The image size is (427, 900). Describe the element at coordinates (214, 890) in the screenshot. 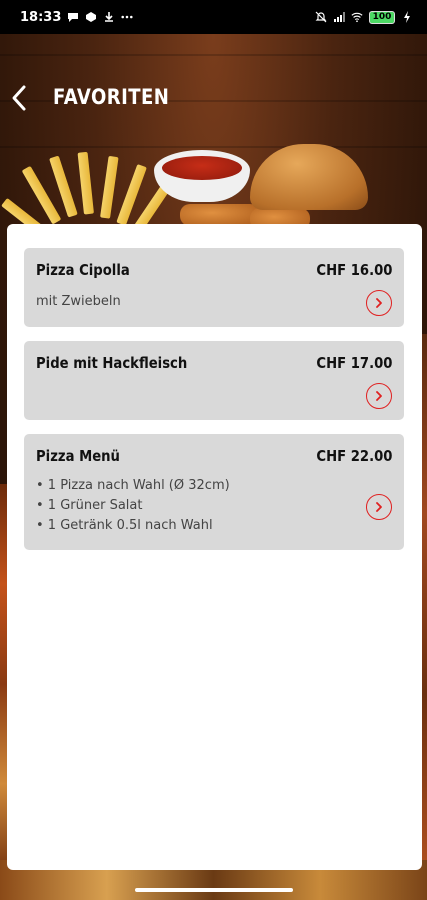

I see `home-indicator` at that location.